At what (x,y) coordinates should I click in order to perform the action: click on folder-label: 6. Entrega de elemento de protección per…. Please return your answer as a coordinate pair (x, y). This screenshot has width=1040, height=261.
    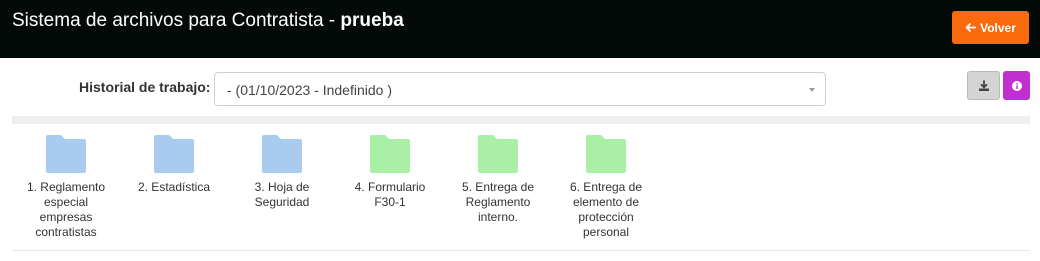
    Looking at the image, I should click on (606, 209).